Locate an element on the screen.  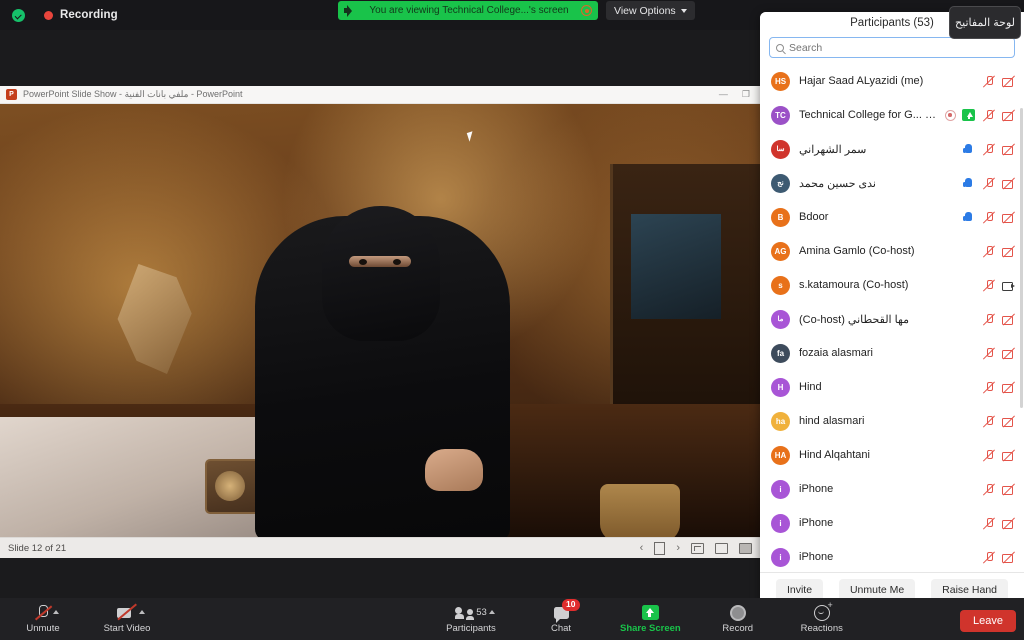
participant-row: H Hind is located at coordinates (892, 387).